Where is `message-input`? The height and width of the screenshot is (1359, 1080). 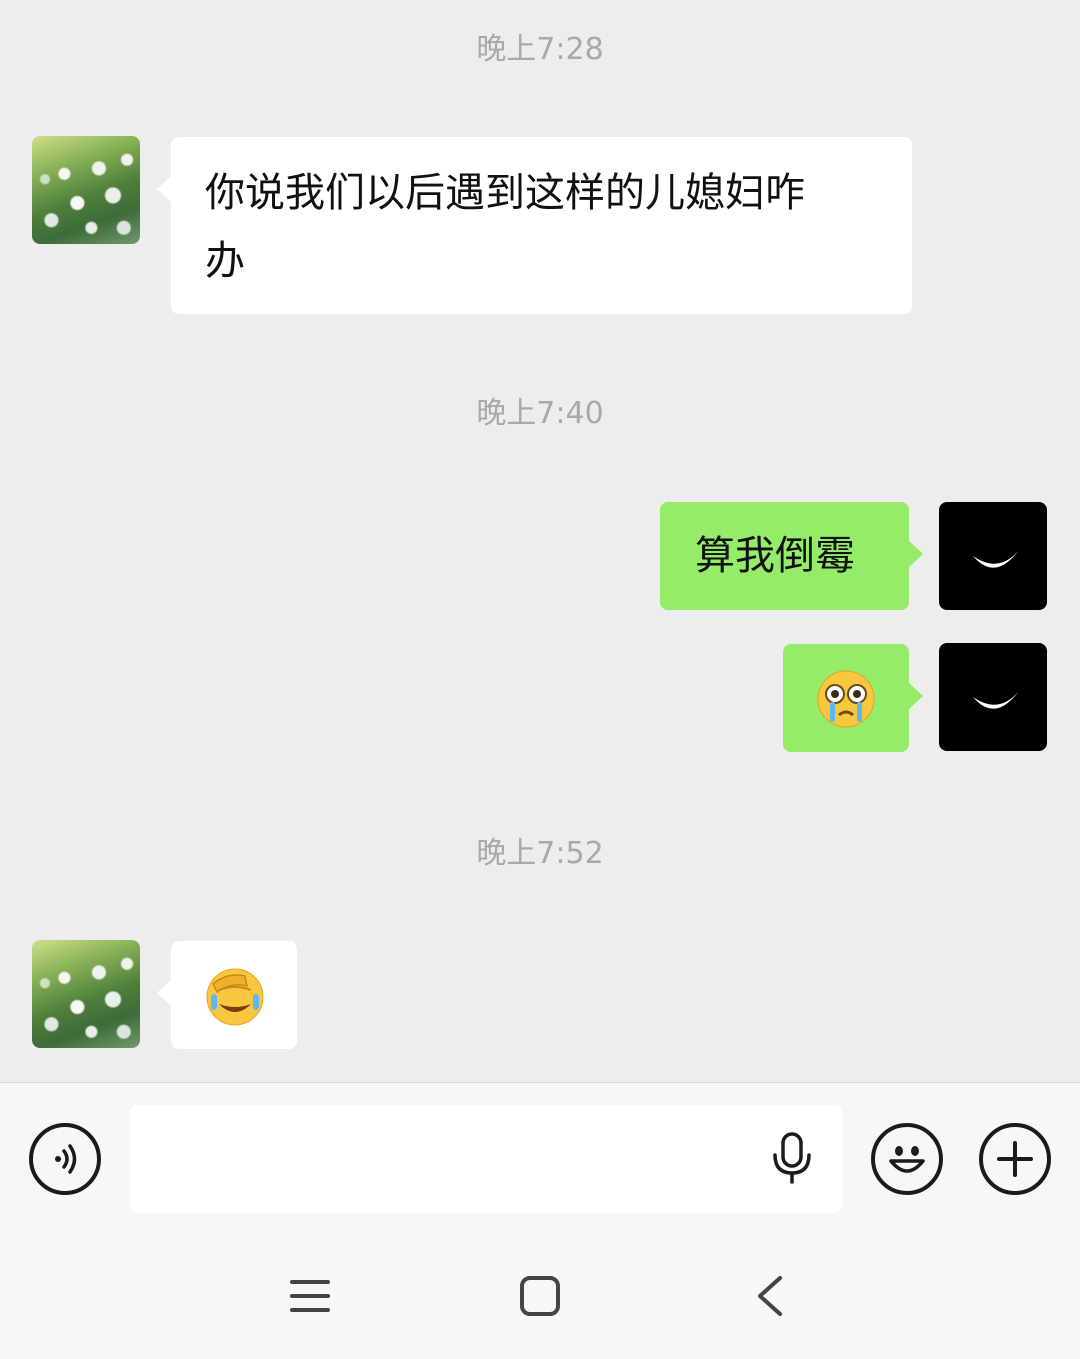 message-input is located at coordinates (486, 1159).